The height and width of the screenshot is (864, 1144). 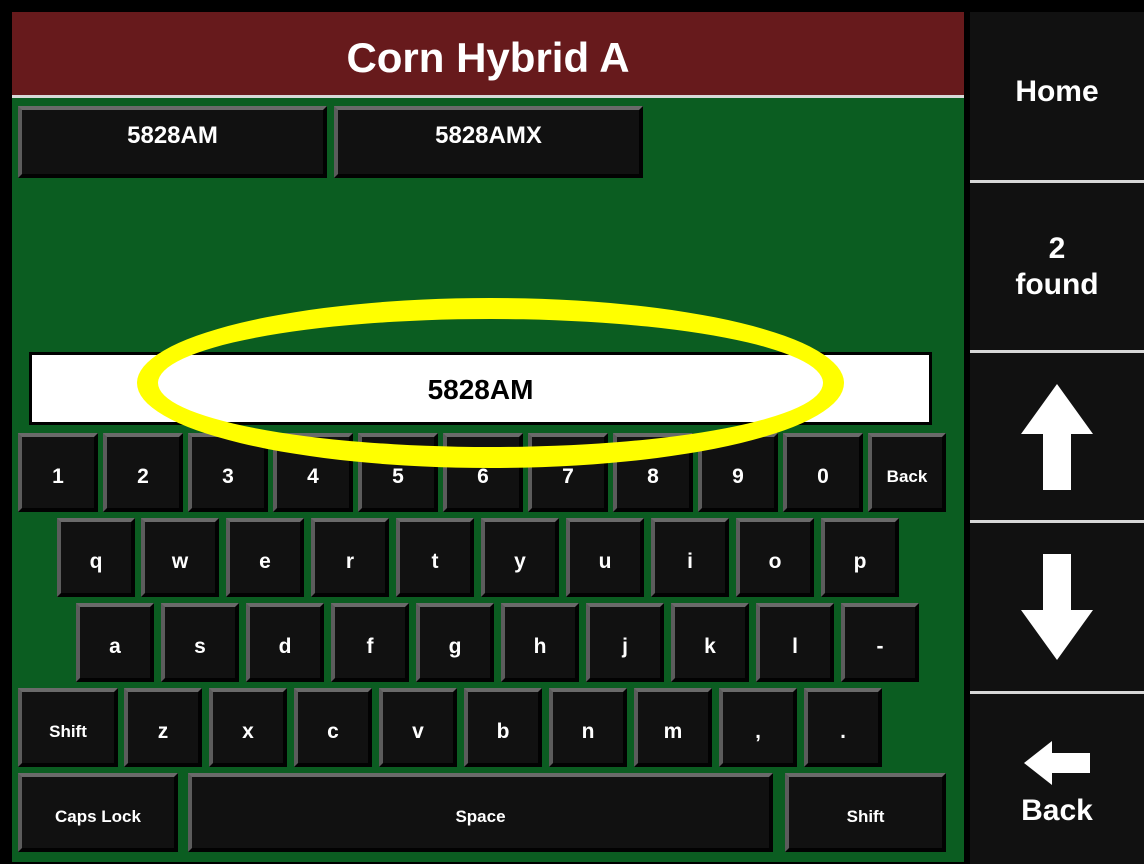 What do you see at coordinates (285, 642) in the screenshot?
I see `key-d: d` at bounding box center [285, 642].